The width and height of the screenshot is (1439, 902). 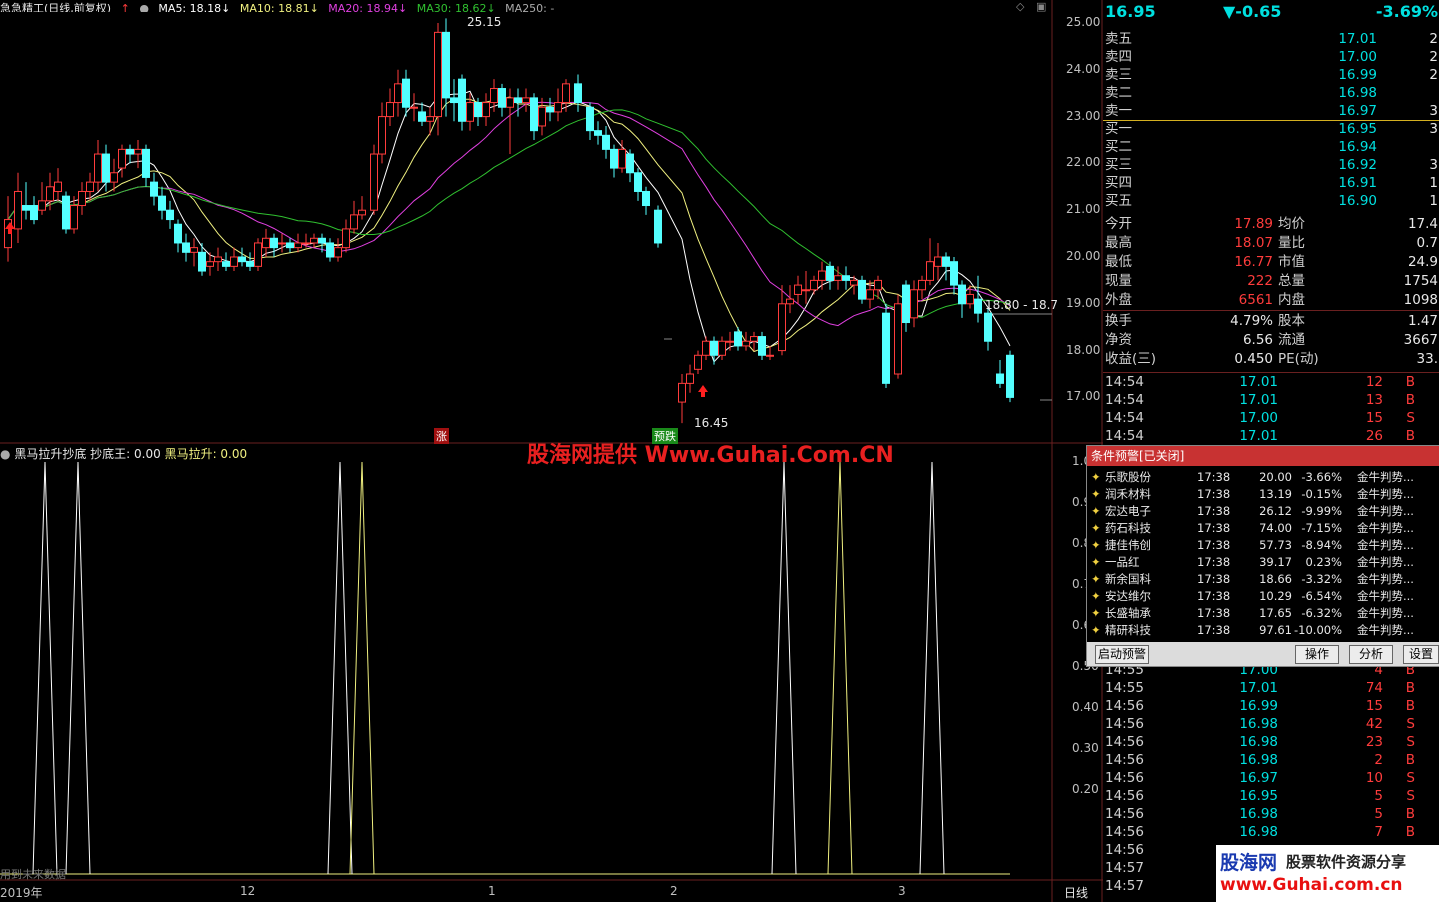 What do you see at coordinates (194, 7) in the screenshot?
I see `ma5-label: MA5: 18.18↓` at bounding box center [194, 7].